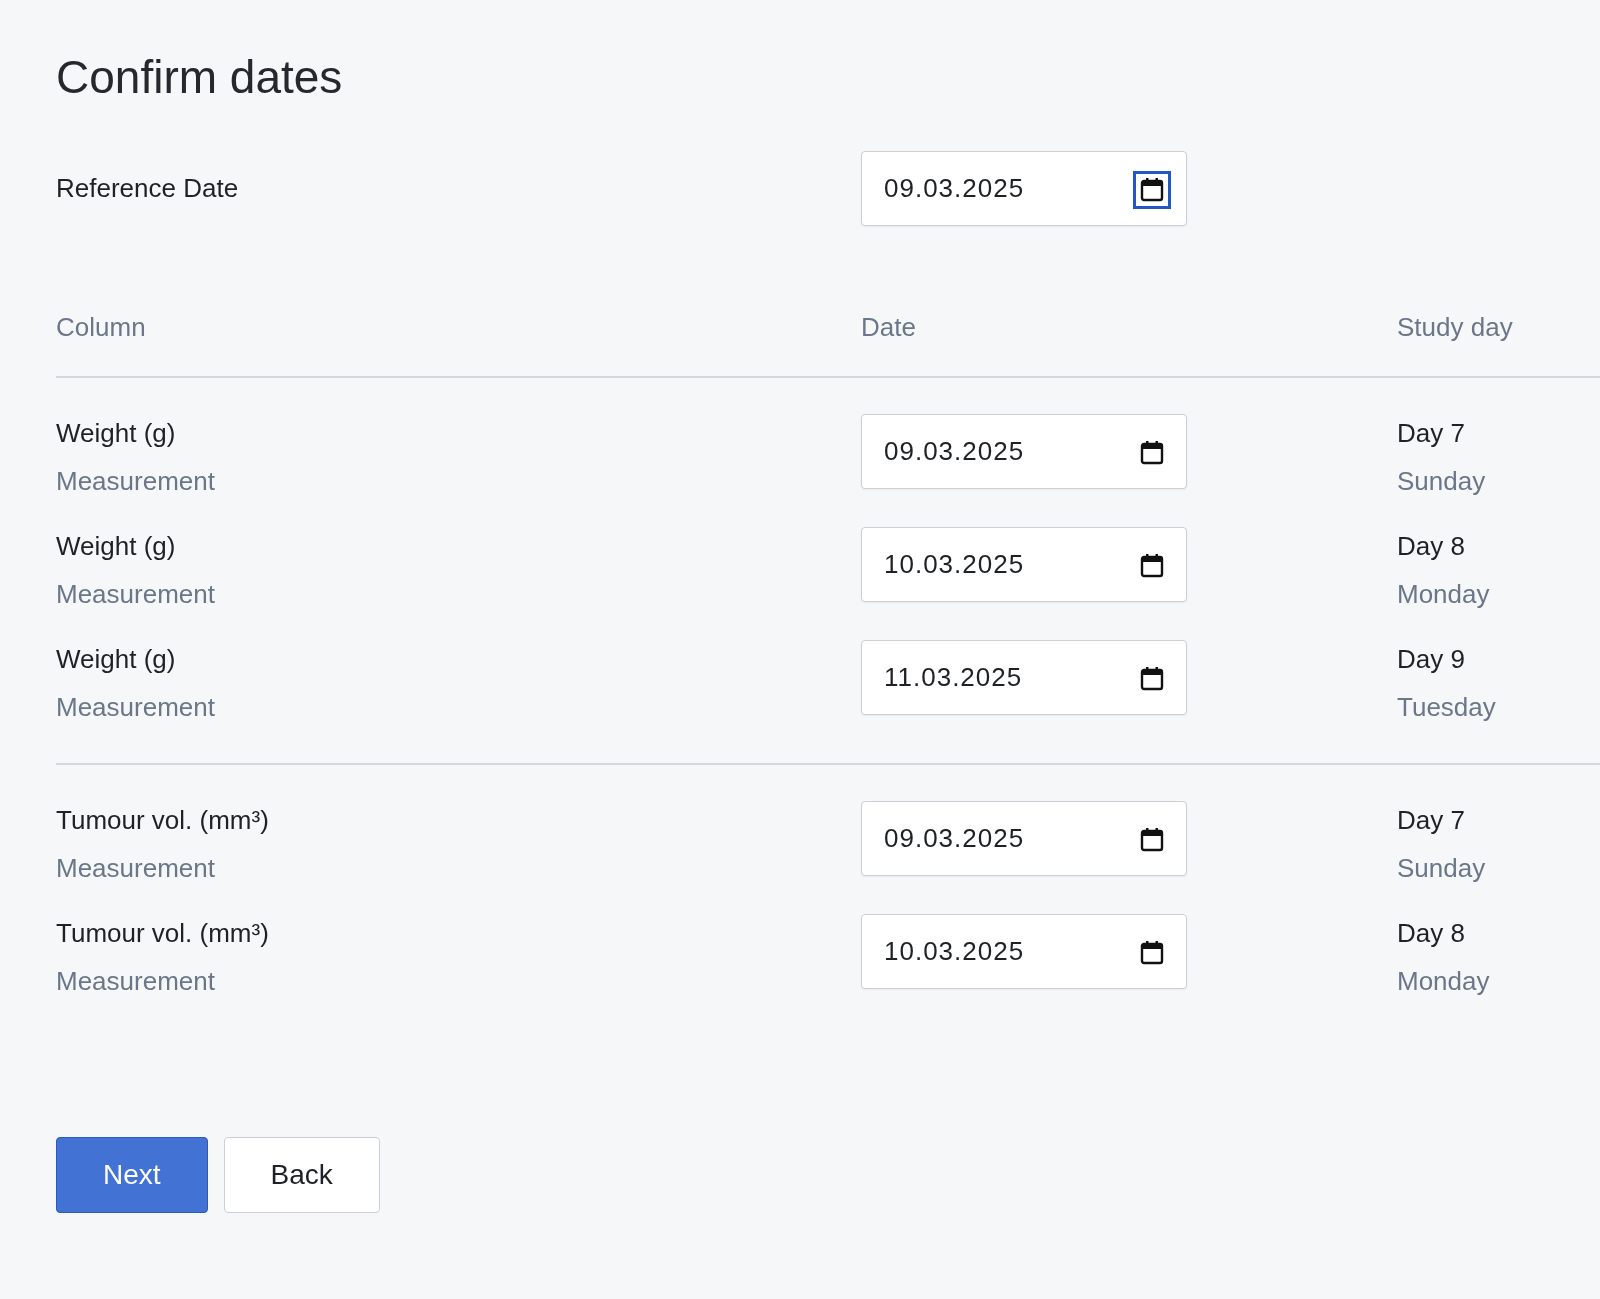  I want to click on weekday: Tuesday, so click(1446, 708).